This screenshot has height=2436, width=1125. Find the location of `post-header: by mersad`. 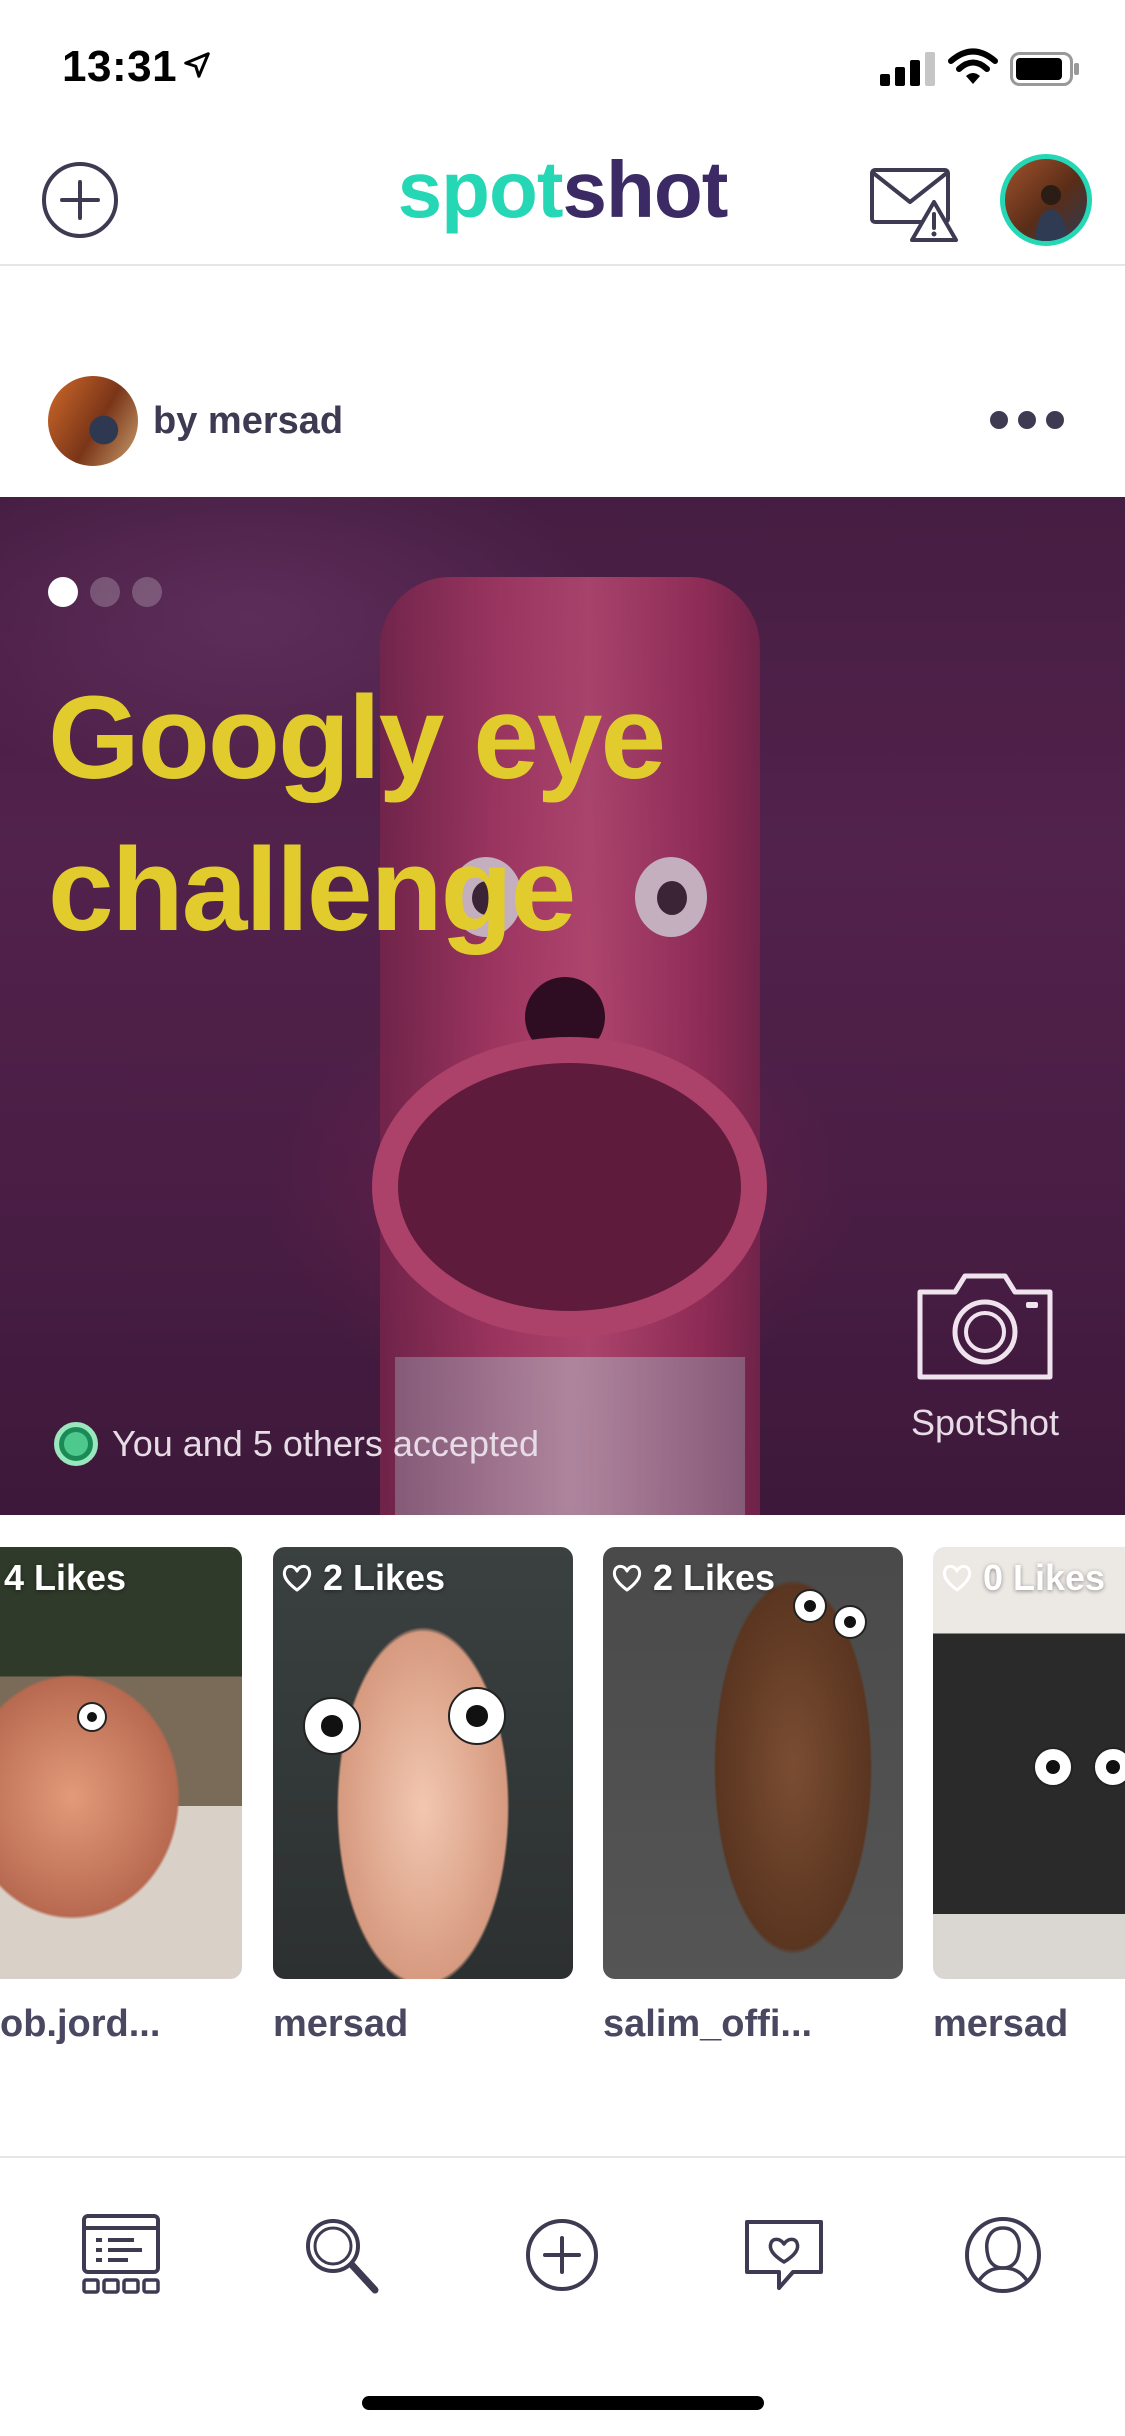

post-header: by mersad is located at coordinates (562, 427).